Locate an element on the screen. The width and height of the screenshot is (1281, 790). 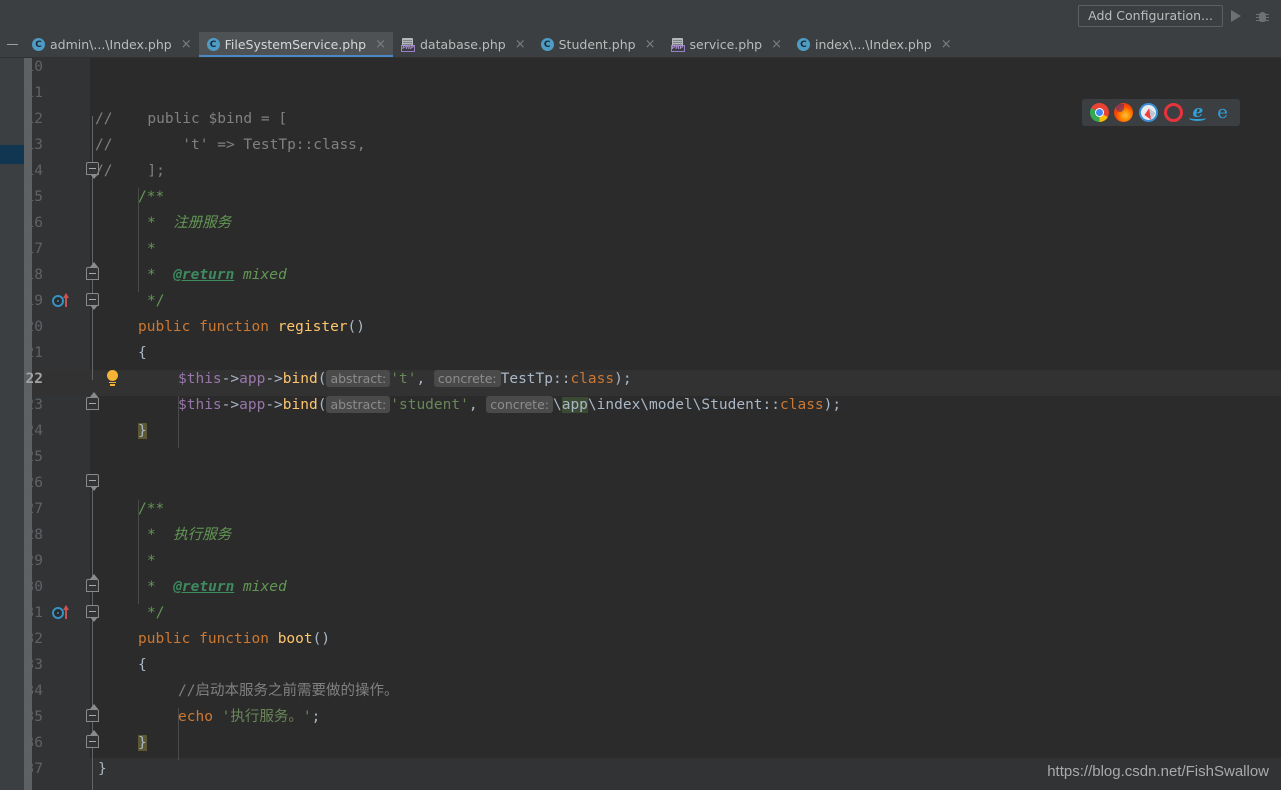
chrome-icon is located at coordinates (1099, 112).